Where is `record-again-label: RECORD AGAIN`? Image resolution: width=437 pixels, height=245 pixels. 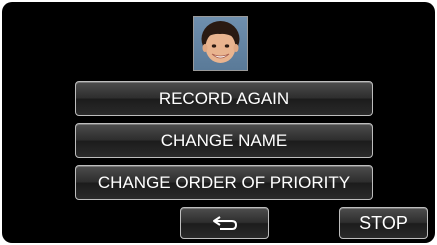
record-again-label: RECORD AGAIN is located at coordinates (224, 98).